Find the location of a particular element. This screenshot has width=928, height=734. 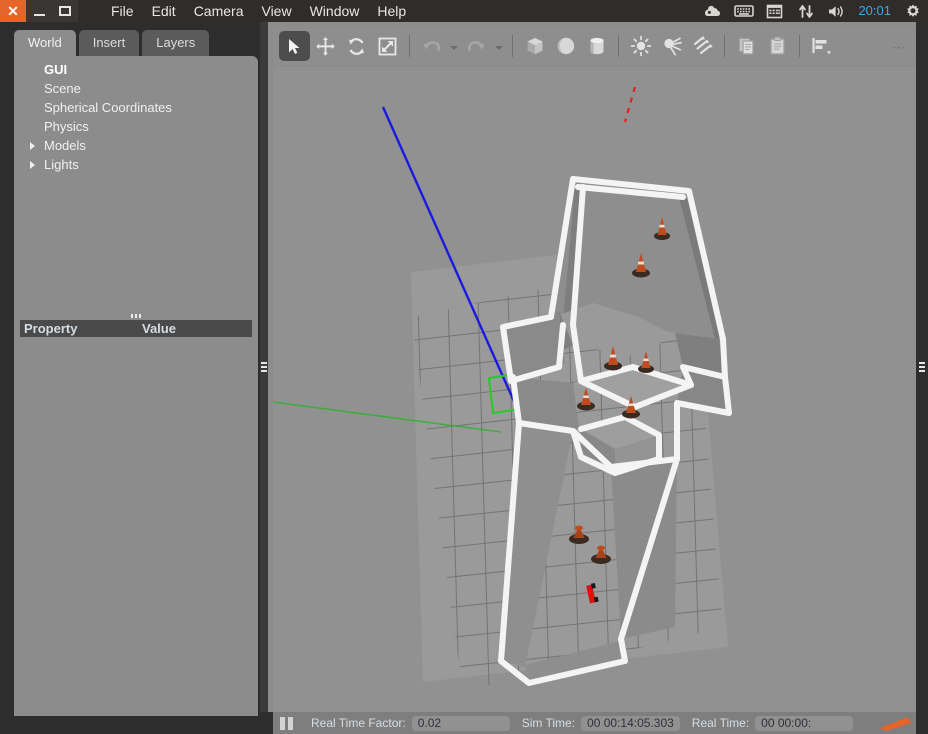

menu-help: Help is located at coordinates (391, 11).